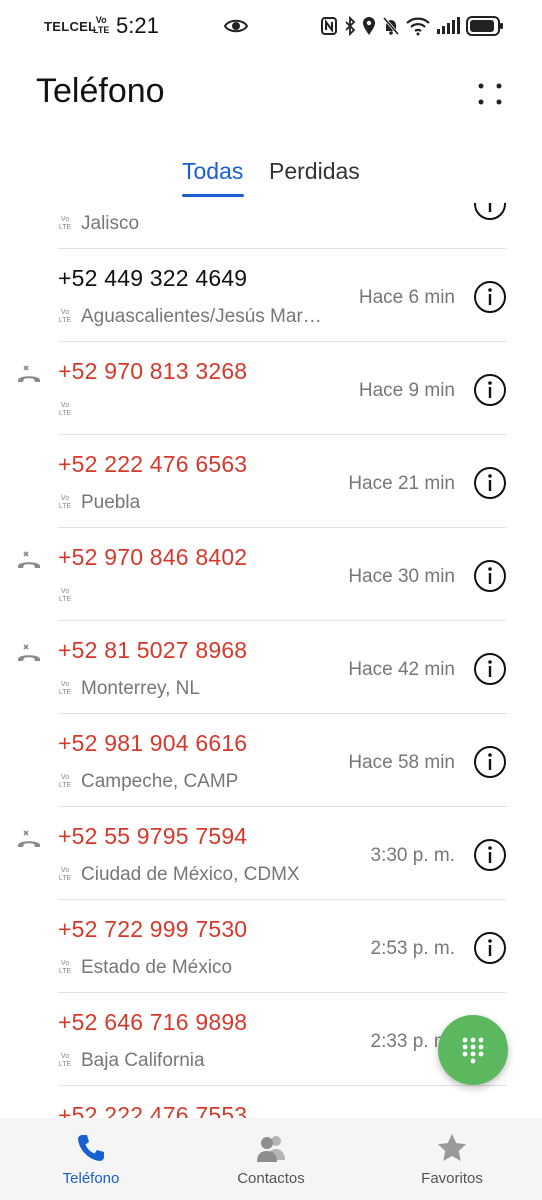 The height and width of the screenshot is (1200, 542). What do you see at coordinates (153, 743) in the screenshot?
I see `call-number: +52 981 904 6616` at bounding box center [153, 743].